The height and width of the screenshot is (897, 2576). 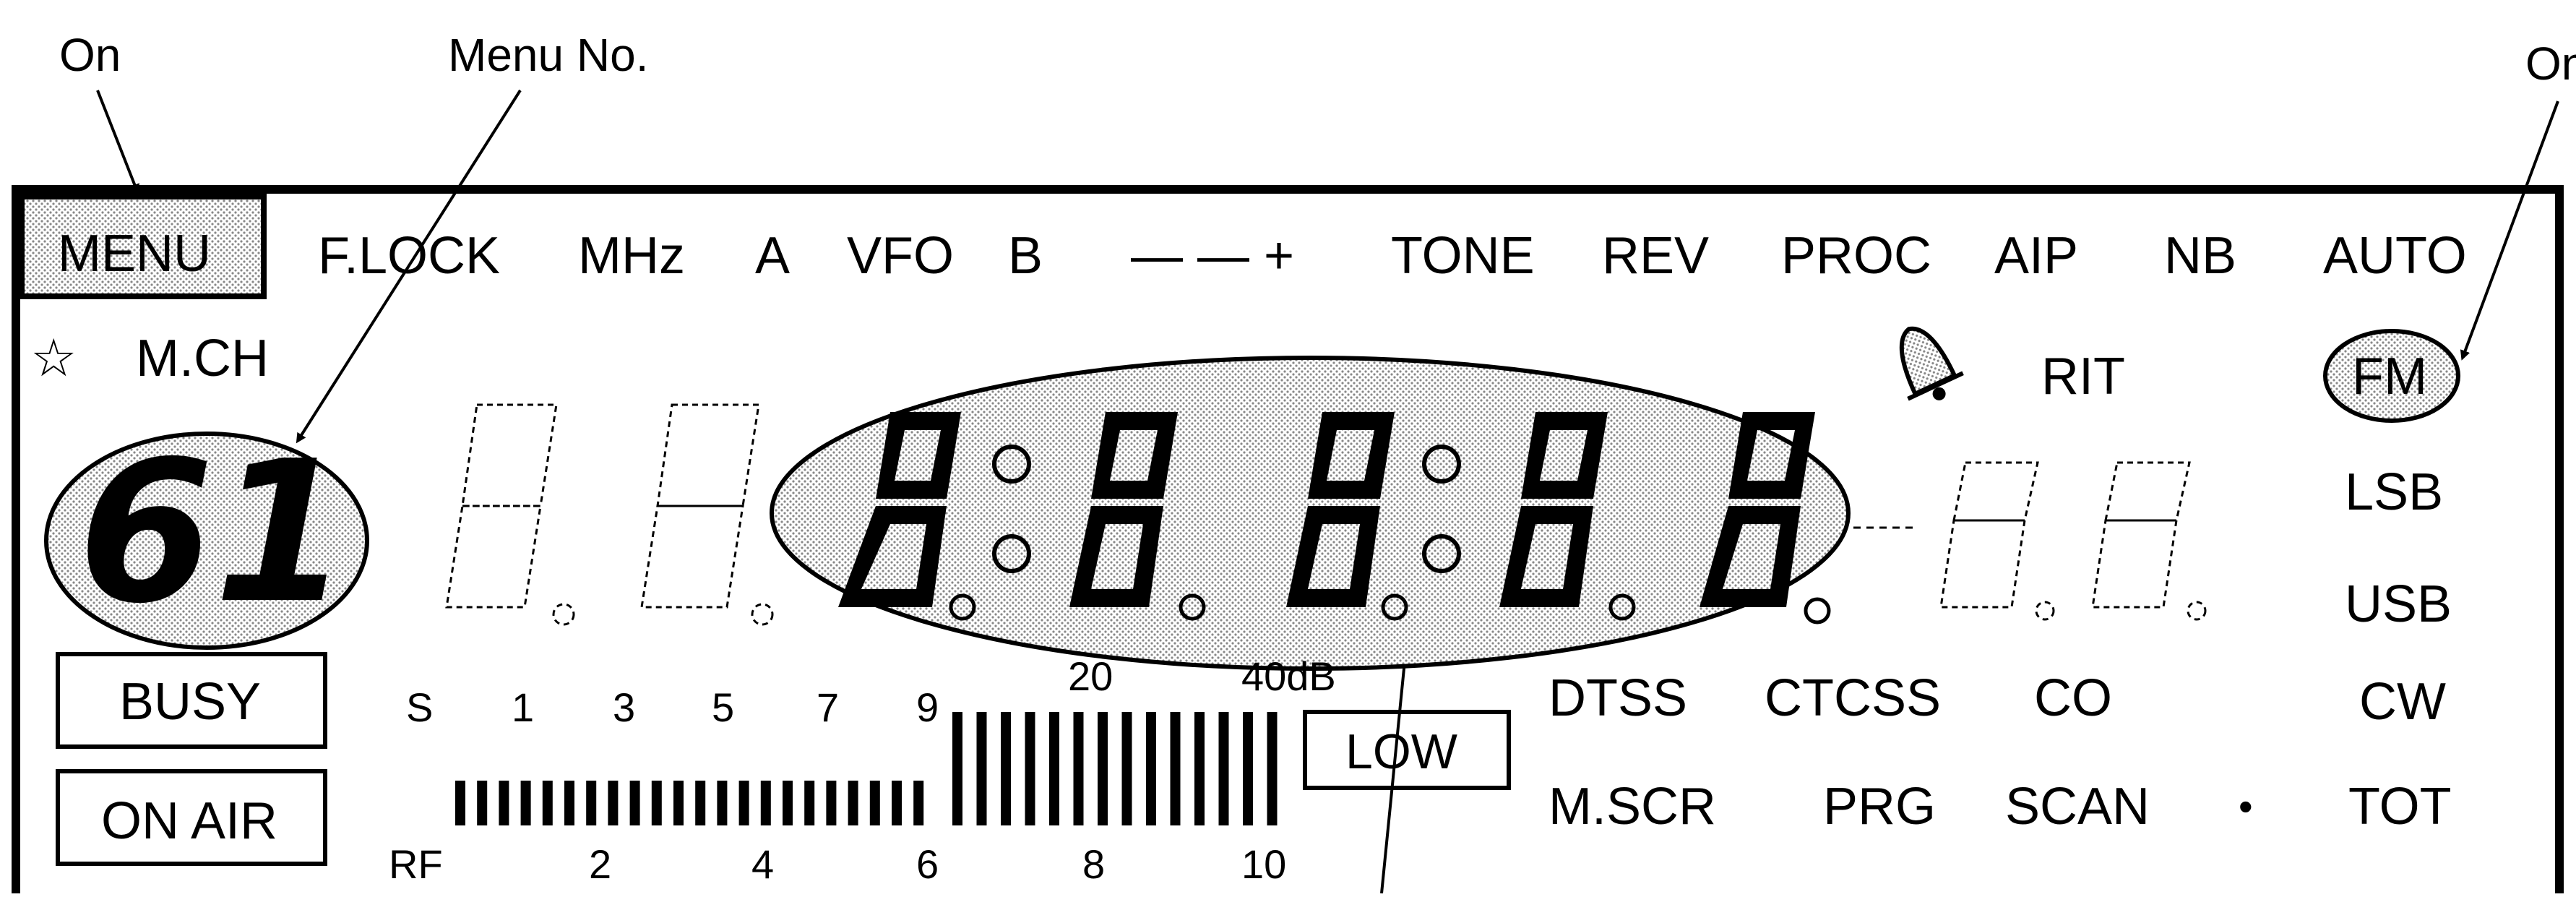 What do you see at coordinates (631, 256) in the screenshot?
I see `mhz-label: MHz` at bounding box center [631, 256].